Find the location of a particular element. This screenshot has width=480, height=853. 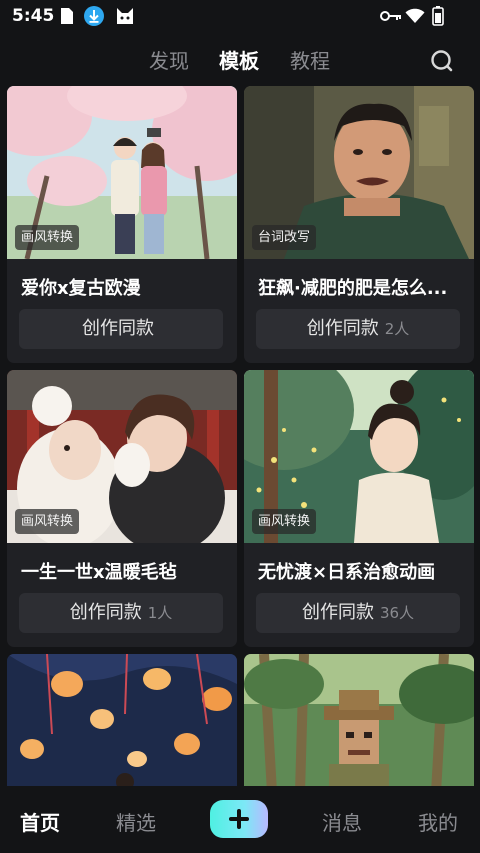

search-icon is located at coordinates (442, 61).